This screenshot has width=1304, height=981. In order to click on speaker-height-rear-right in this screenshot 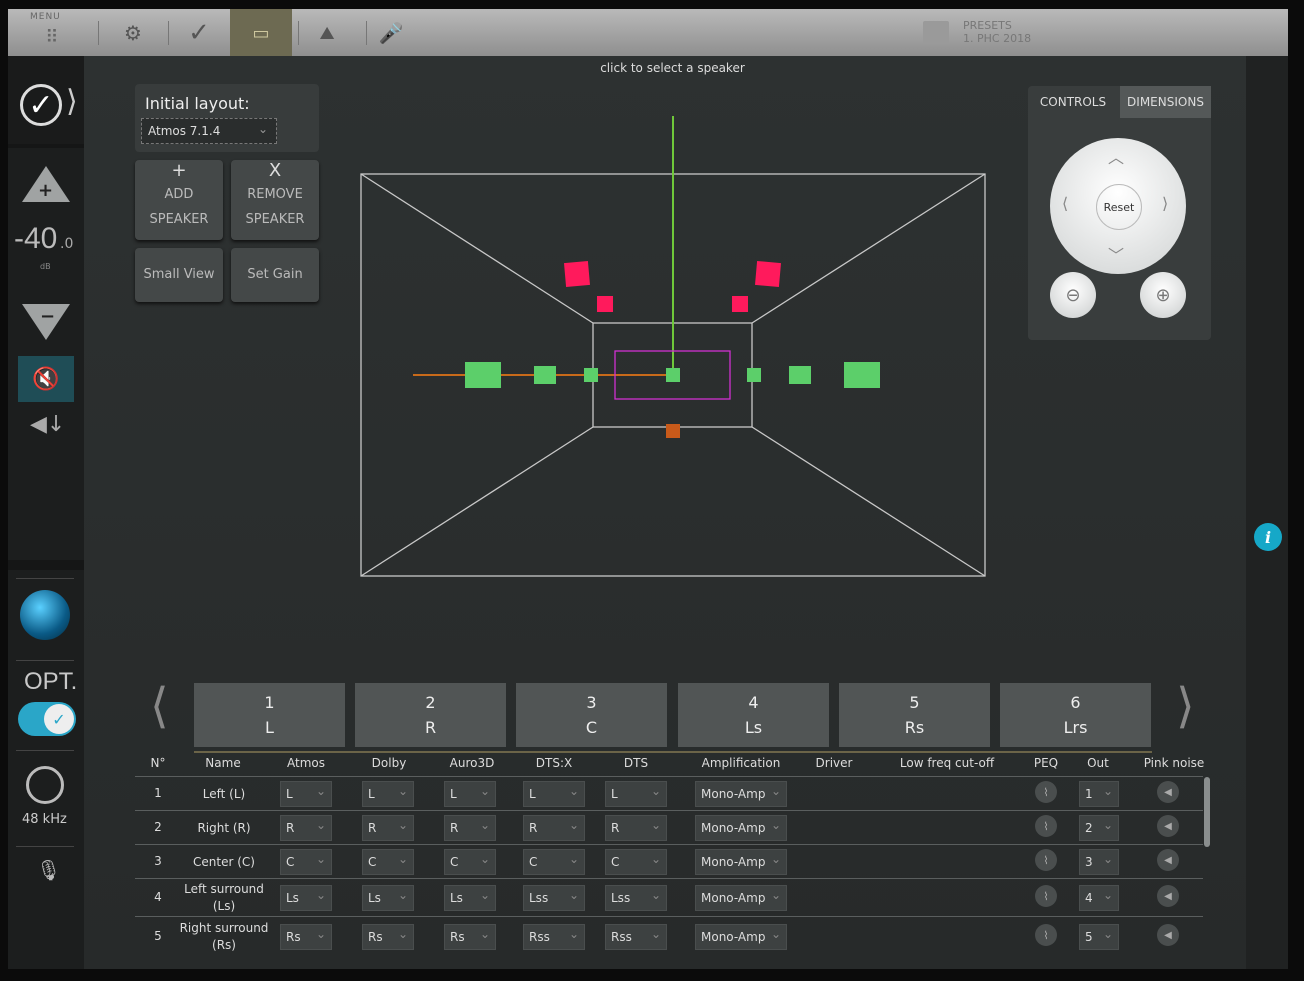, I will do `click(740, 304)`.